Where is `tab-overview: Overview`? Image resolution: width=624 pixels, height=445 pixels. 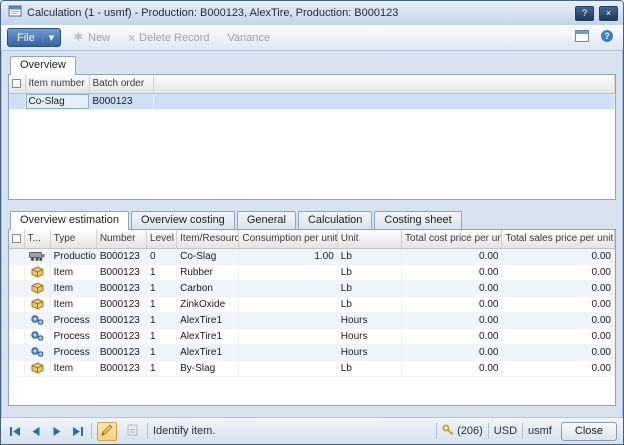 tab-overview: Overview is located at coordinates (43, 65).